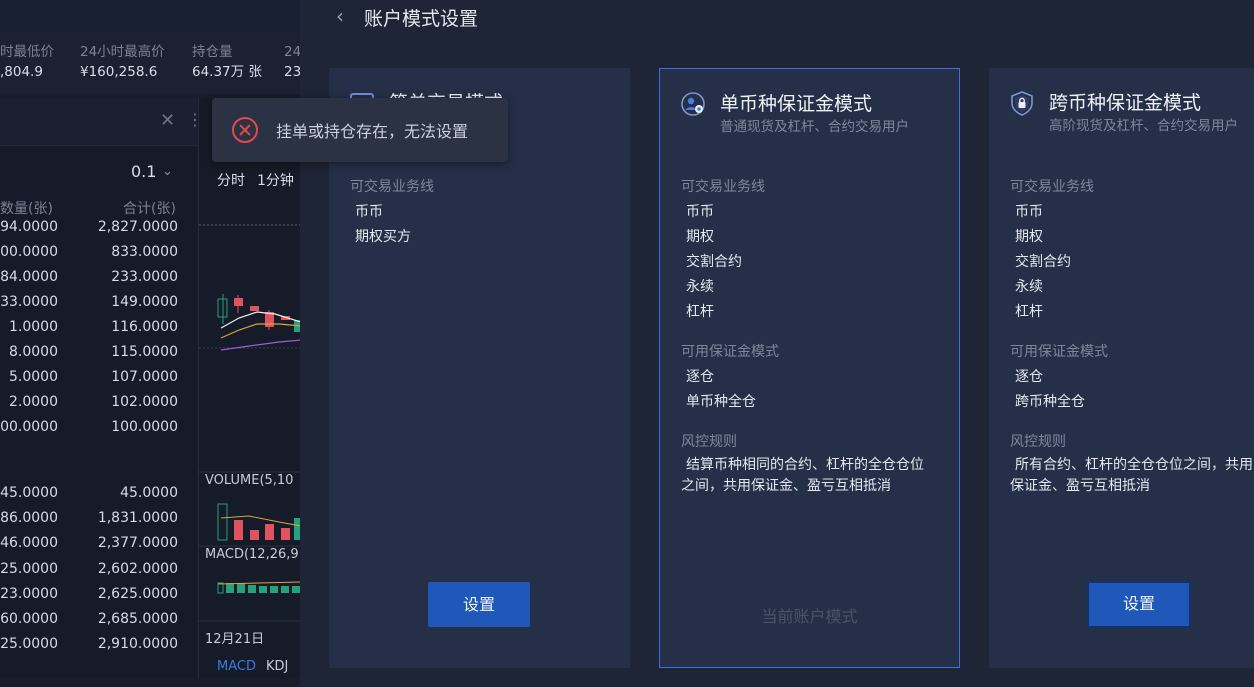 This screenshot has width=1254, height=687. Describe the element at coordinates (479, 604) in the screenshot. I see `set-simple-mode-button: 设置` at that location.